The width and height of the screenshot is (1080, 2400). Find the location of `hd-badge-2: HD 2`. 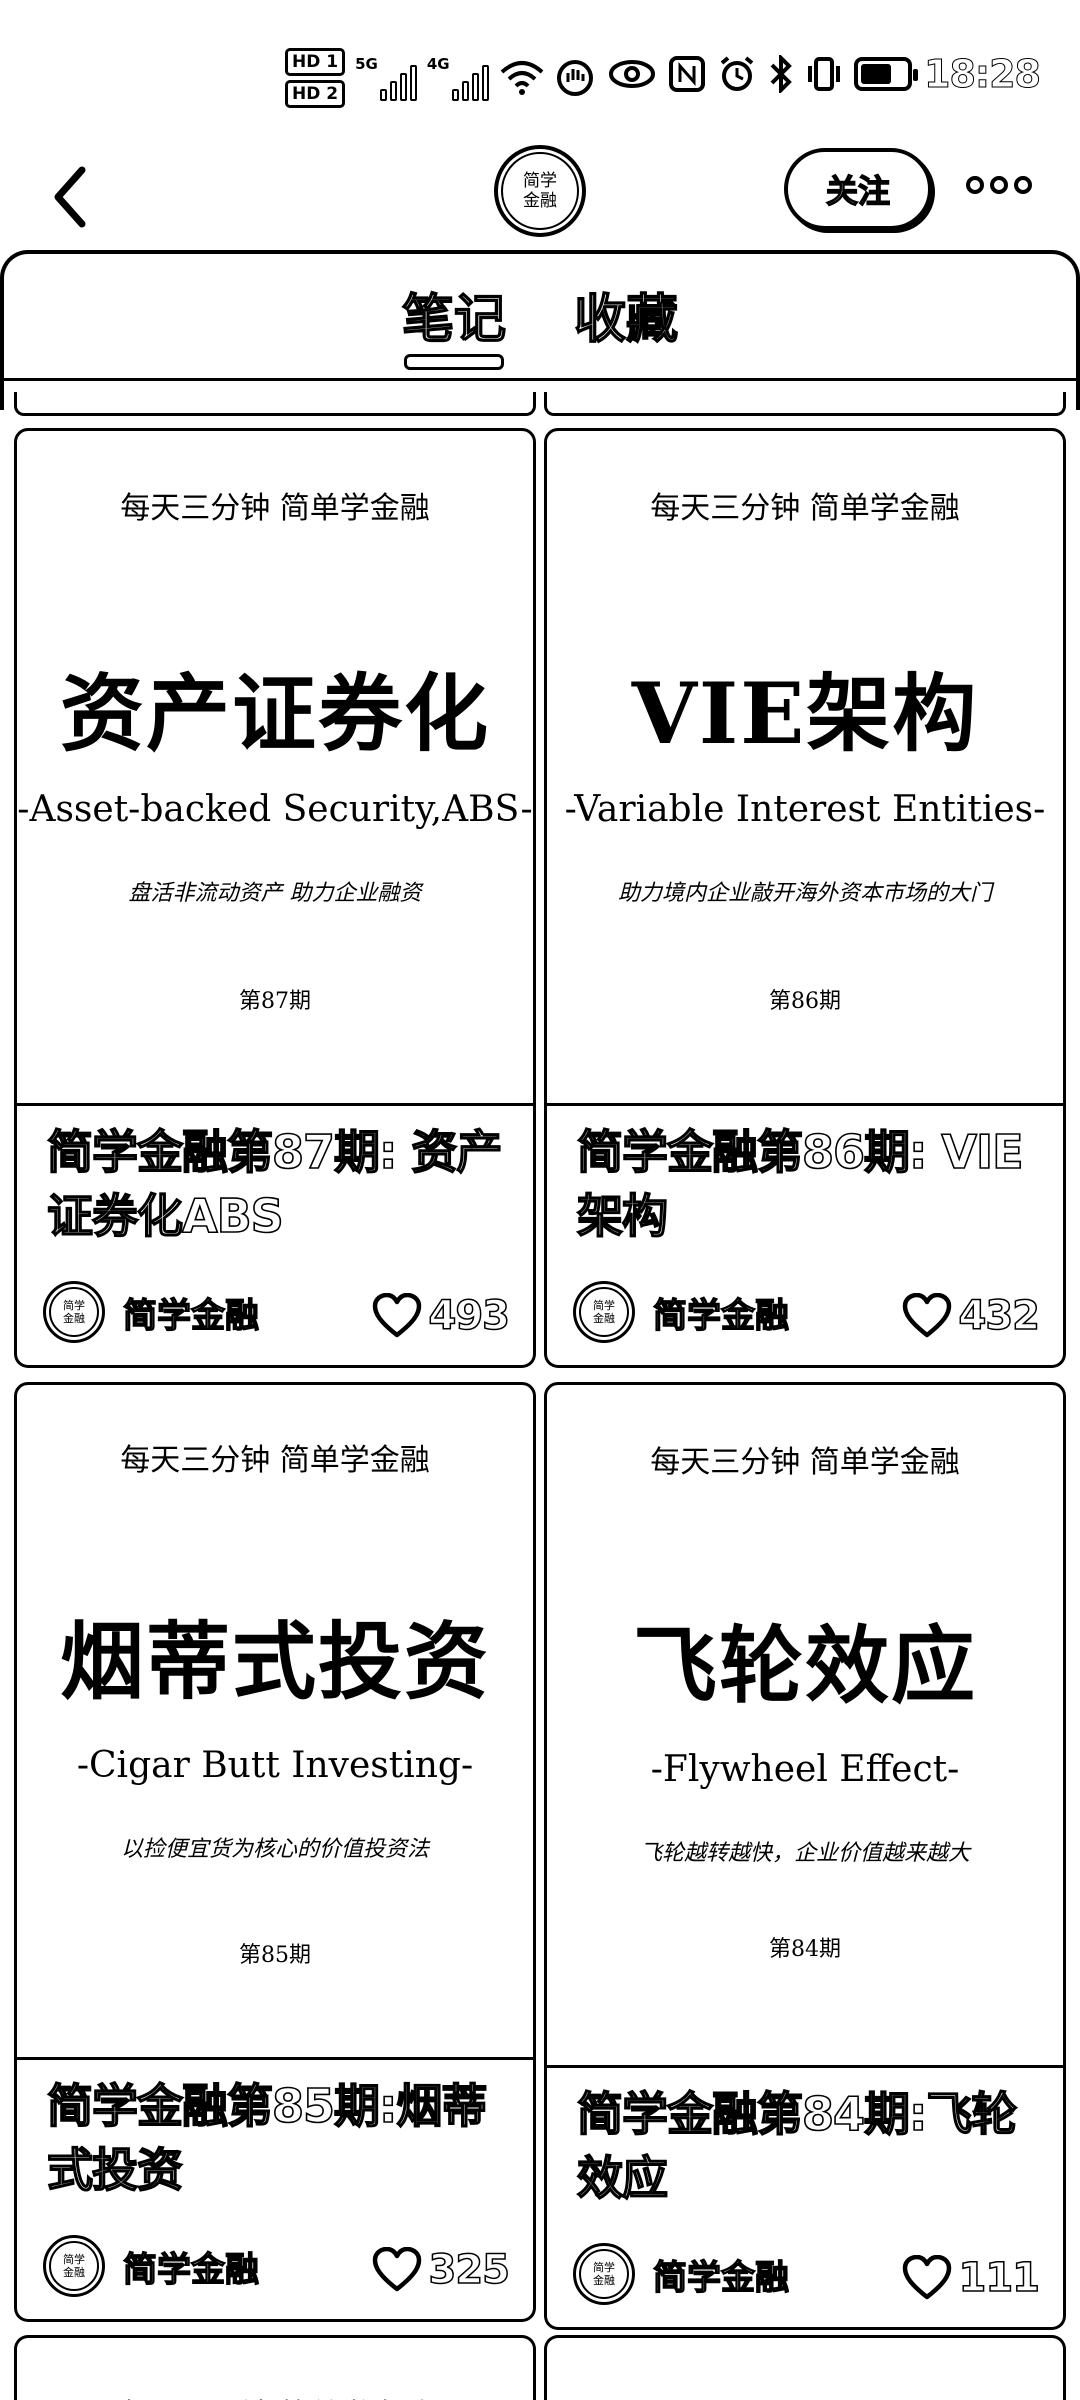

hd-badge-2: HD 2 is located at coordinates (315, 94).